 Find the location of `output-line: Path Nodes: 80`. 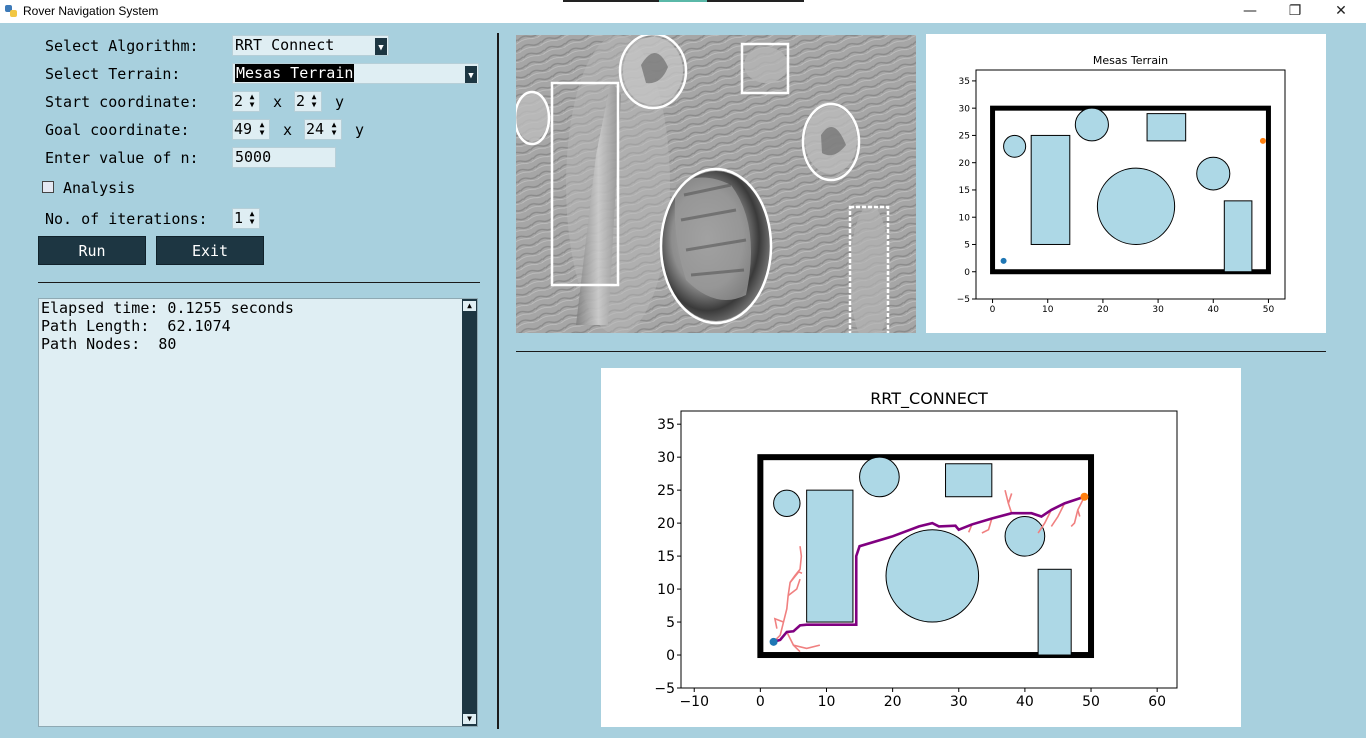

output-line: Path Nodes: 80 is located at coordinates (109, 344).